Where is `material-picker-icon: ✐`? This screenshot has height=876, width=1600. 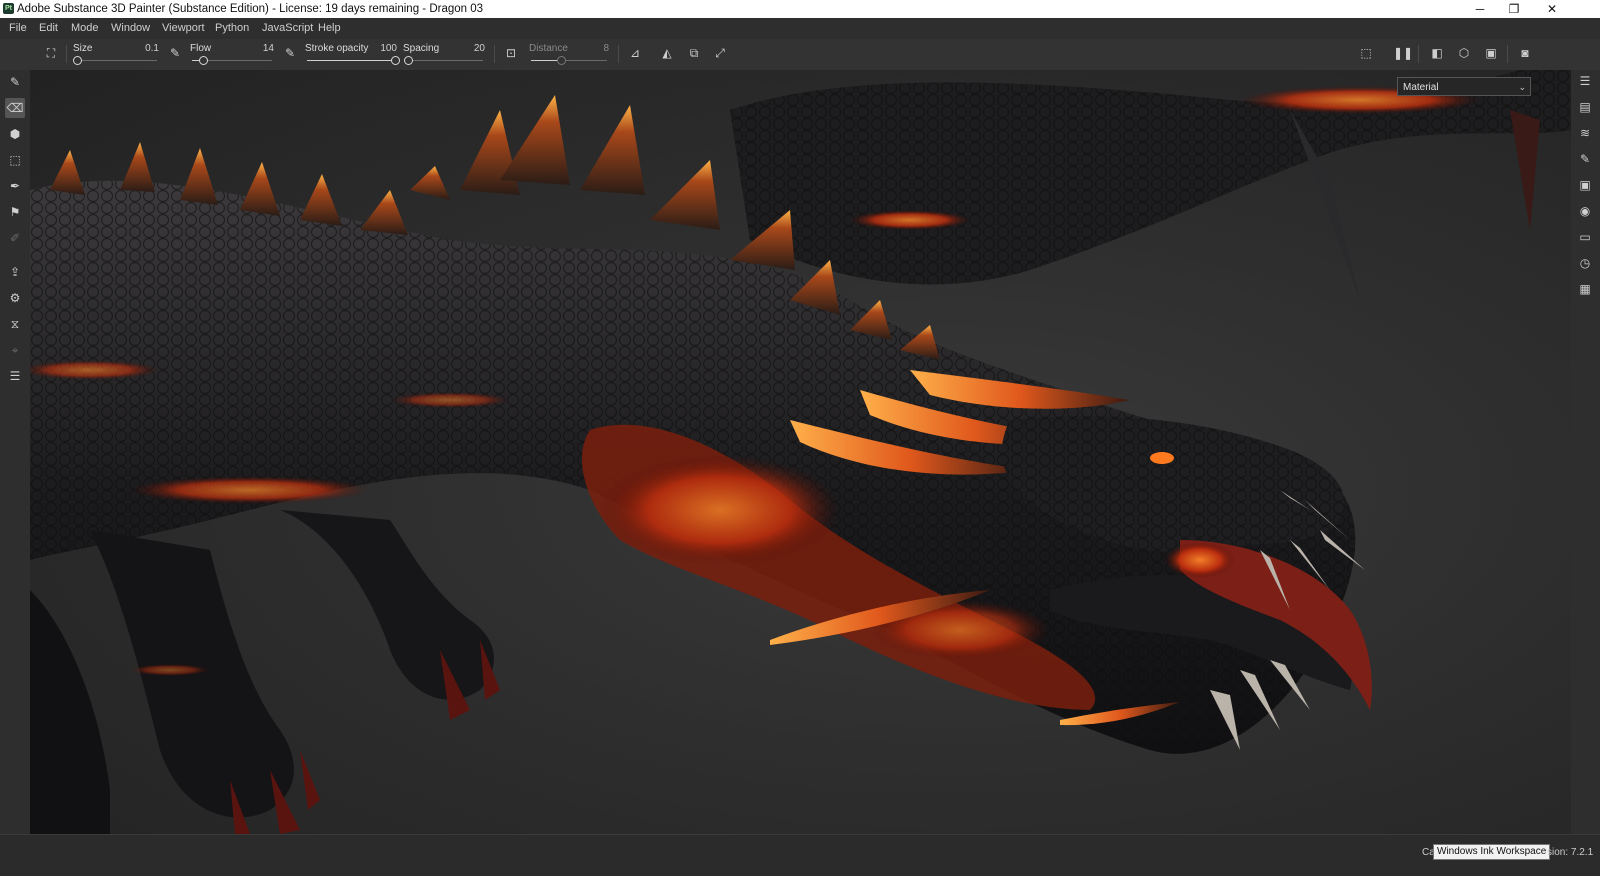 material-picker-icon: ✐ is located at coordinates (15, 238).